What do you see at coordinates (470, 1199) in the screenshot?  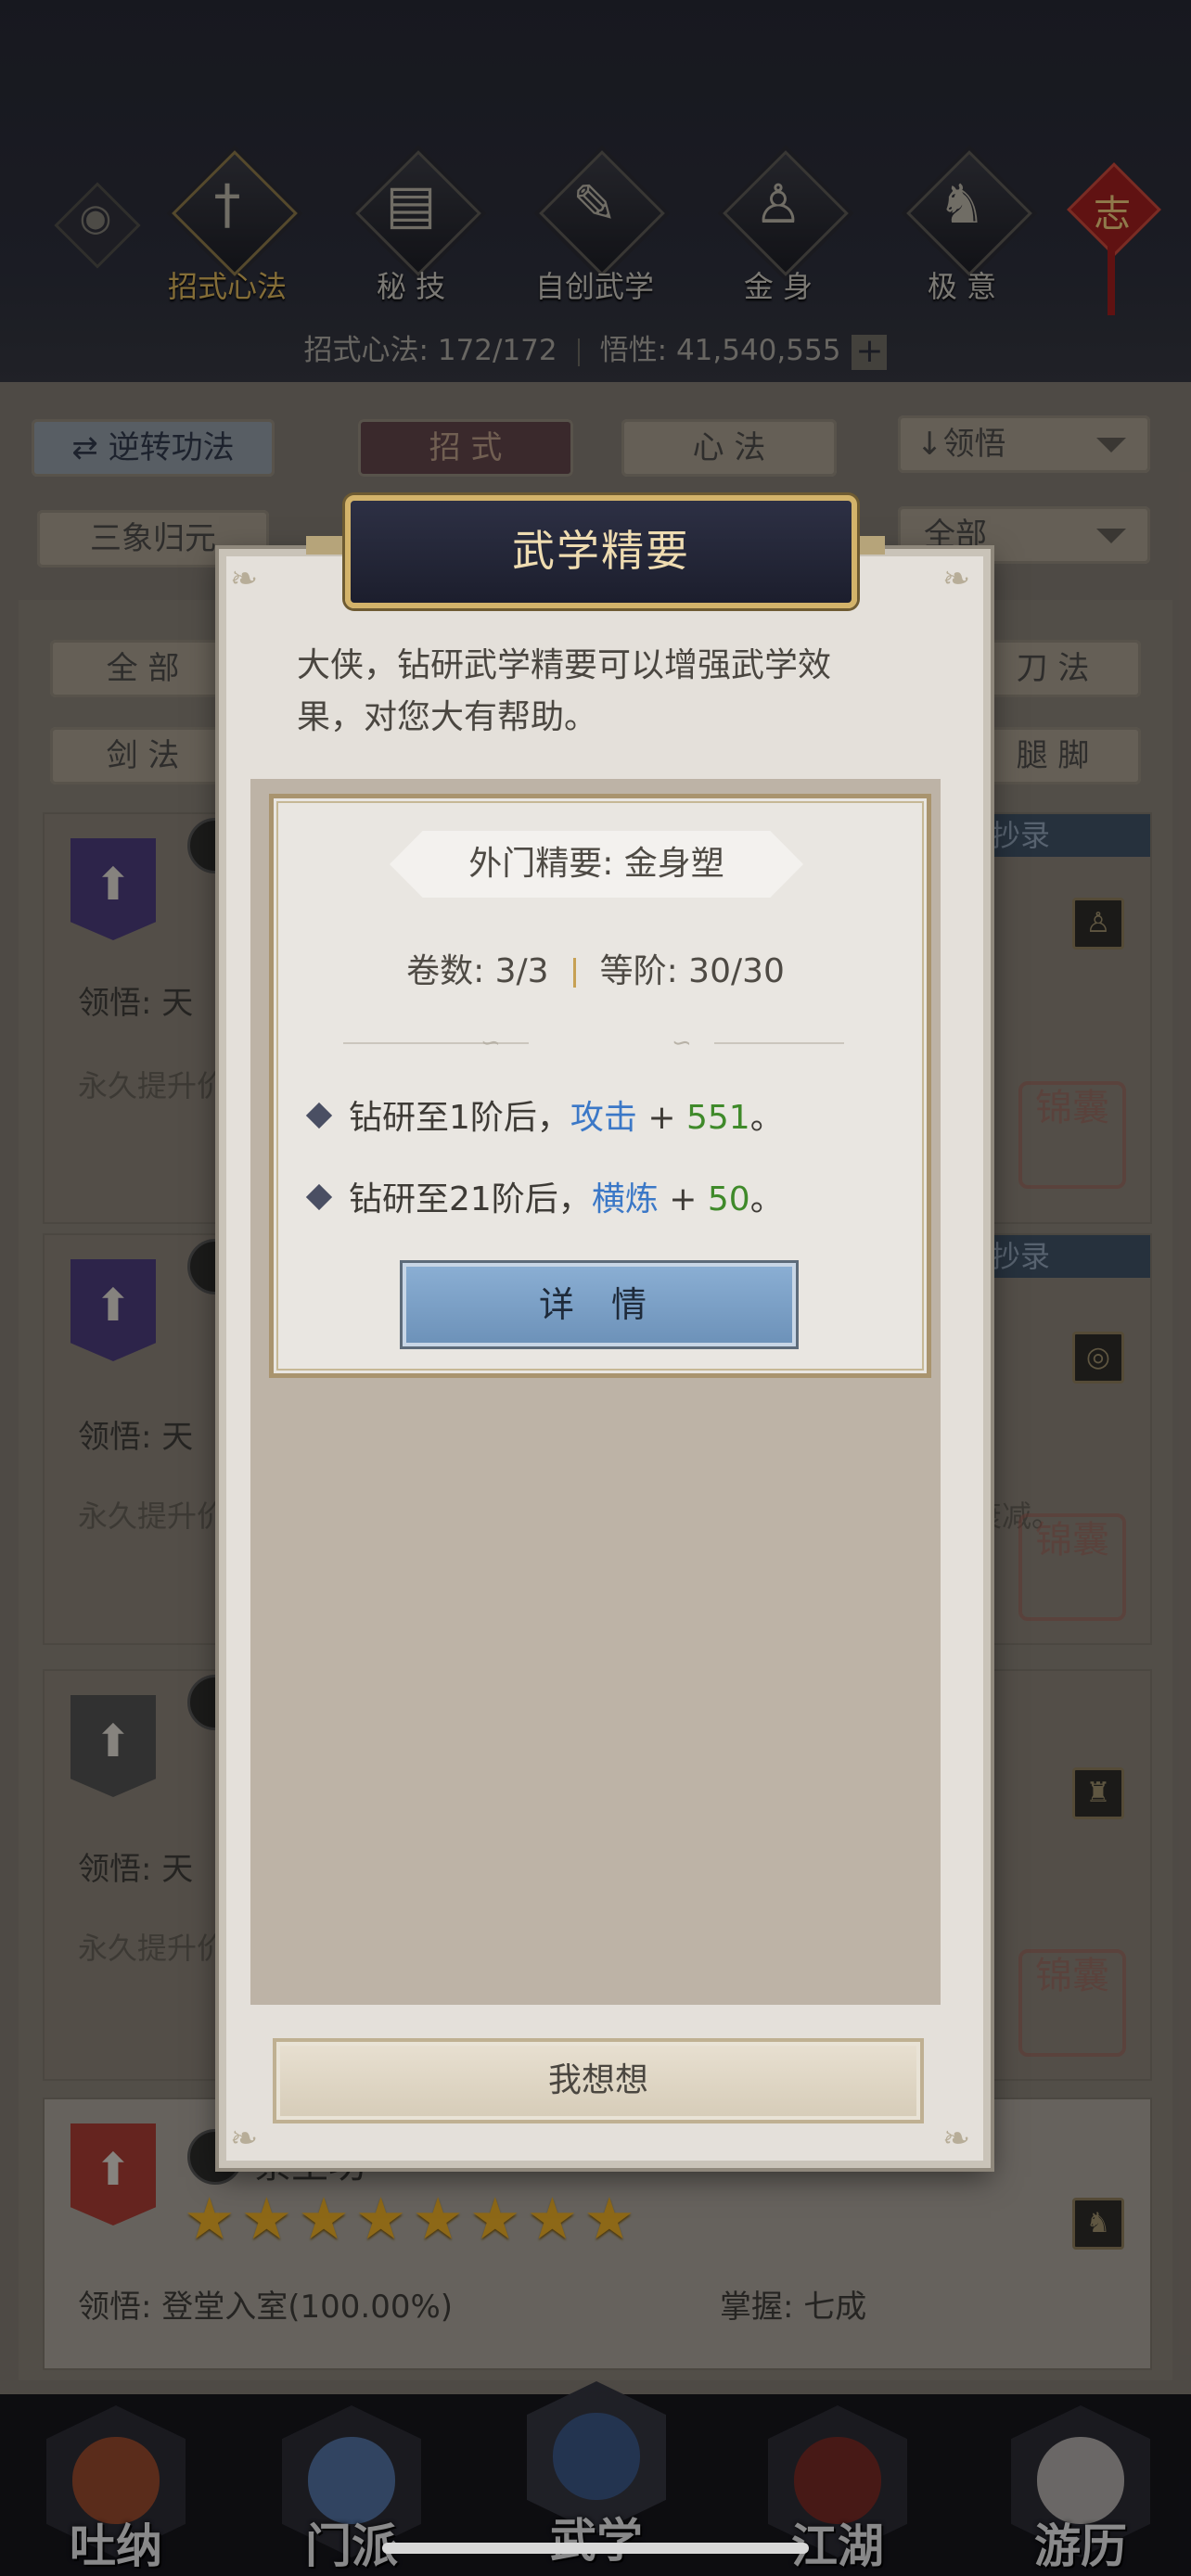 I see `bonus-prefix: 钻研至21阶后，` at bounding box center [470, 1199].